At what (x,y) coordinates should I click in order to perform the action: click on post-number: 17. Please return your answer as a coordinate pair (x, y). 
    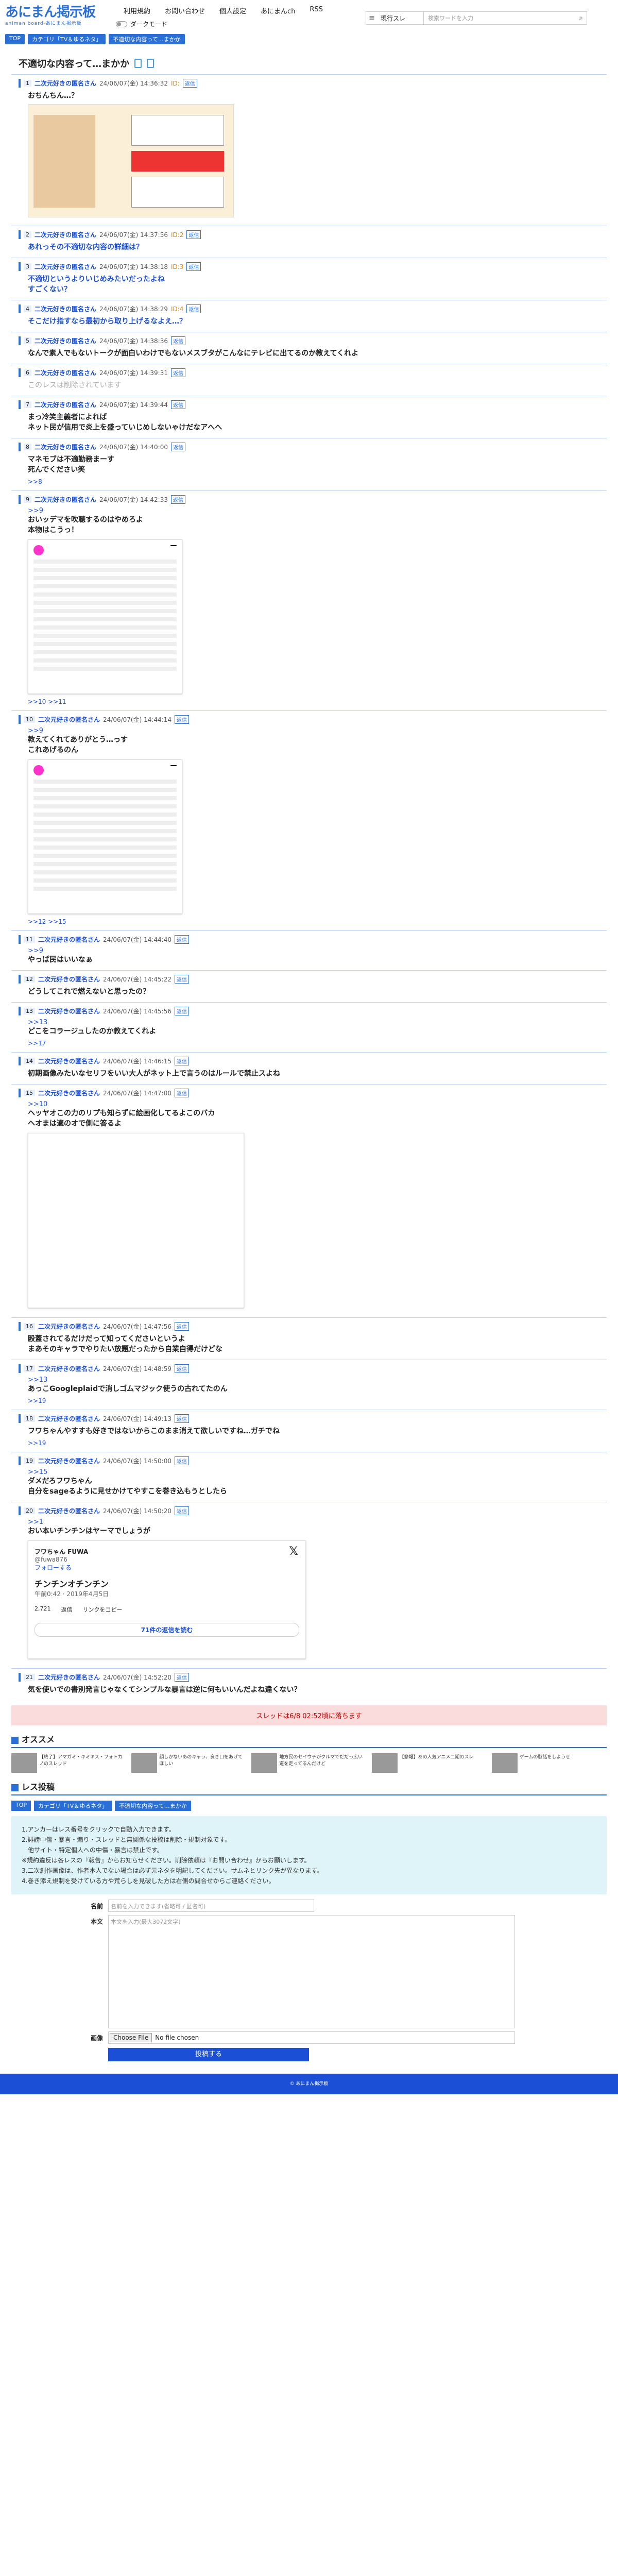
    Looking at the image, I should click on (29, 1368).